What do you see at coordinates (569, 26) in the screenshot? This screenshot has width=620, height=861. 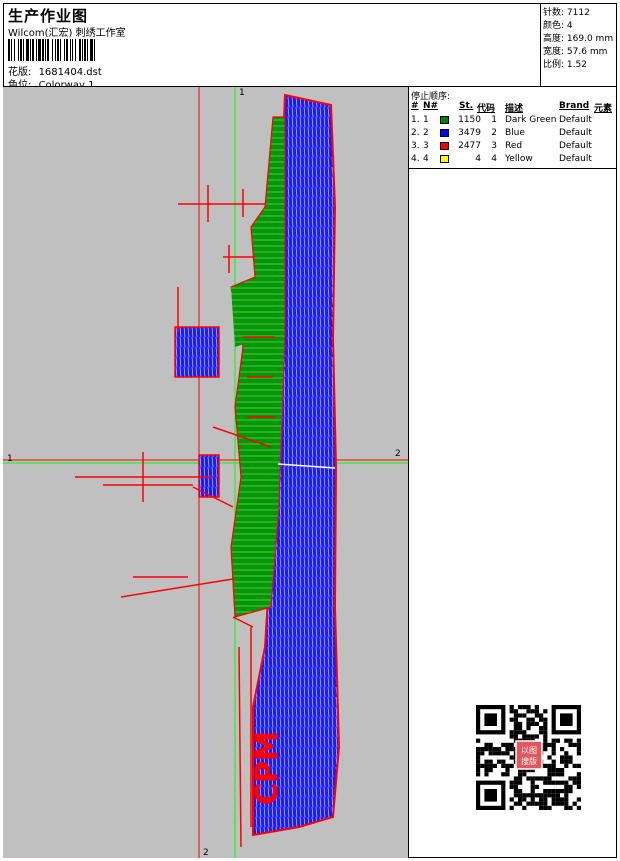 I see `colors-value: 4` at bounding box center [569, 26].